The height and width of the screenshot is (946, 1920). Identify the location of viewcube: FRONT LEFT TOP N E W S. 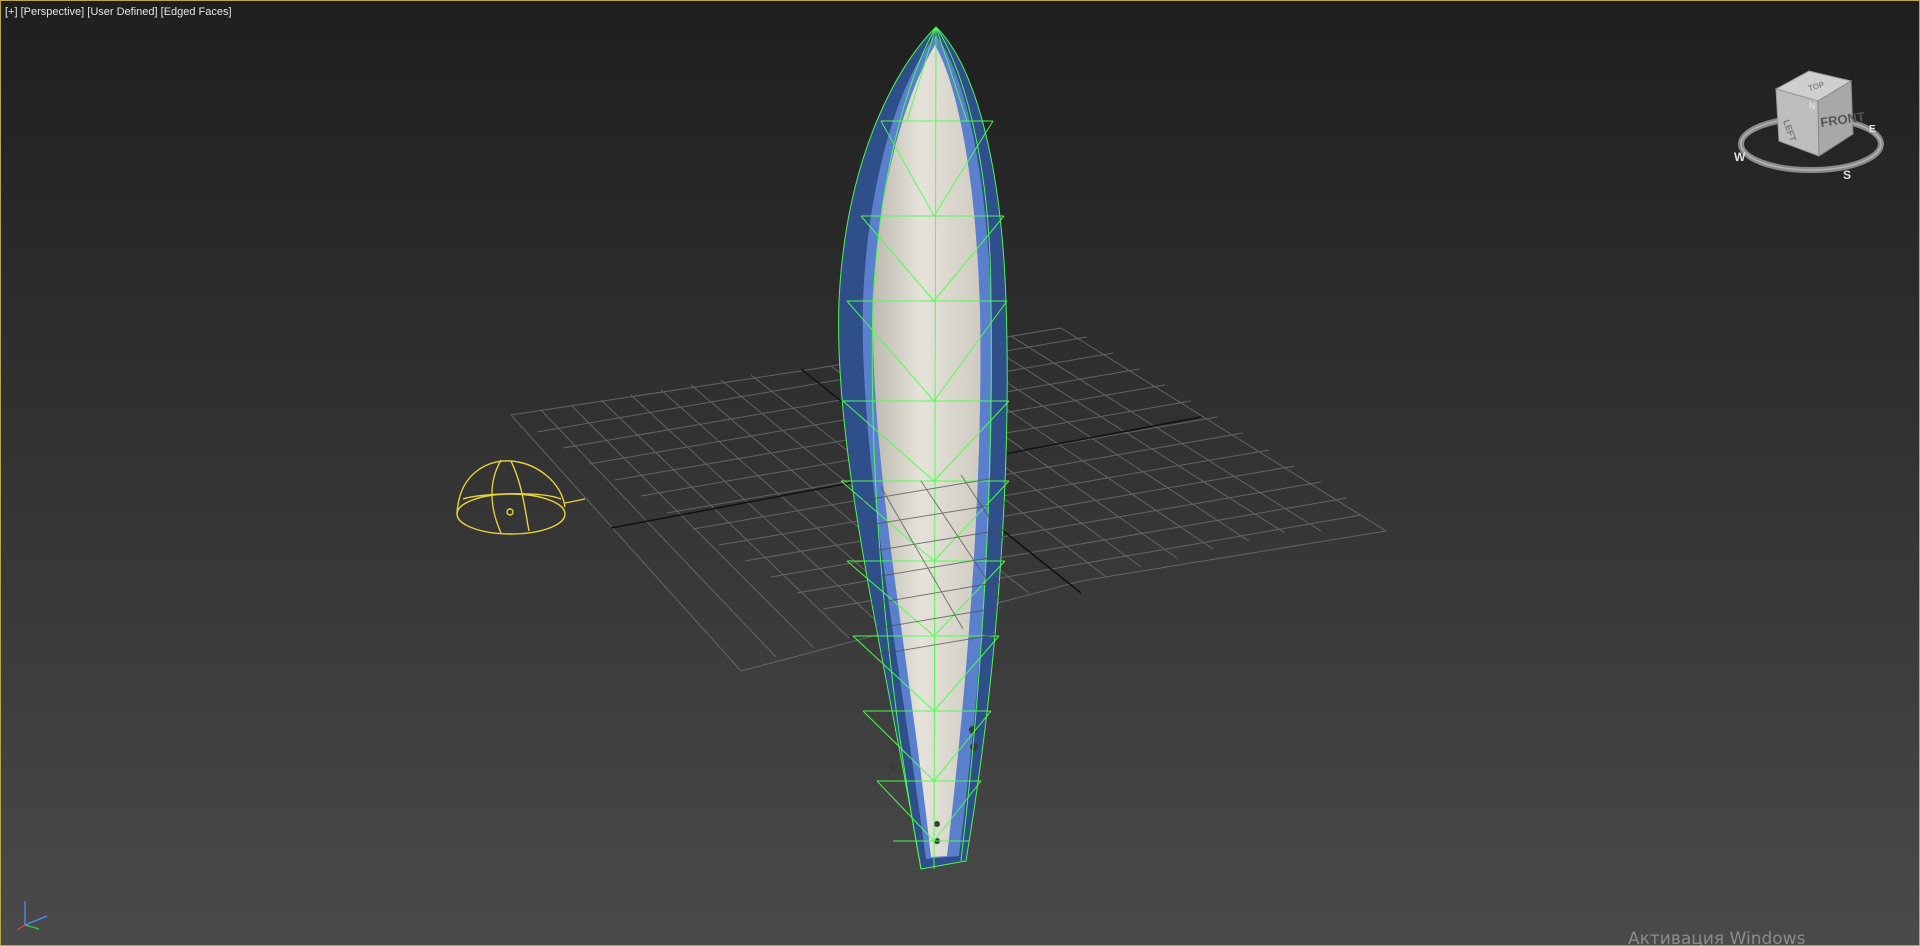
(1809, 126).